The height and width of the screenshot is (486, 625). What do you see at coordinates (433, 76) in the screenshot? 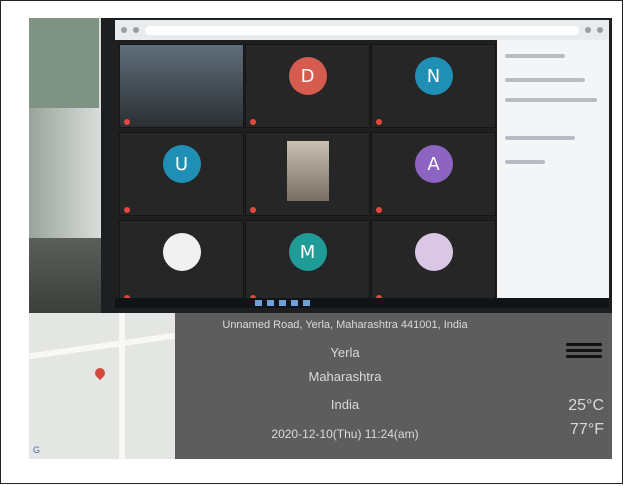
I see `participant-avatar: N` at bounding box center [433, 76].